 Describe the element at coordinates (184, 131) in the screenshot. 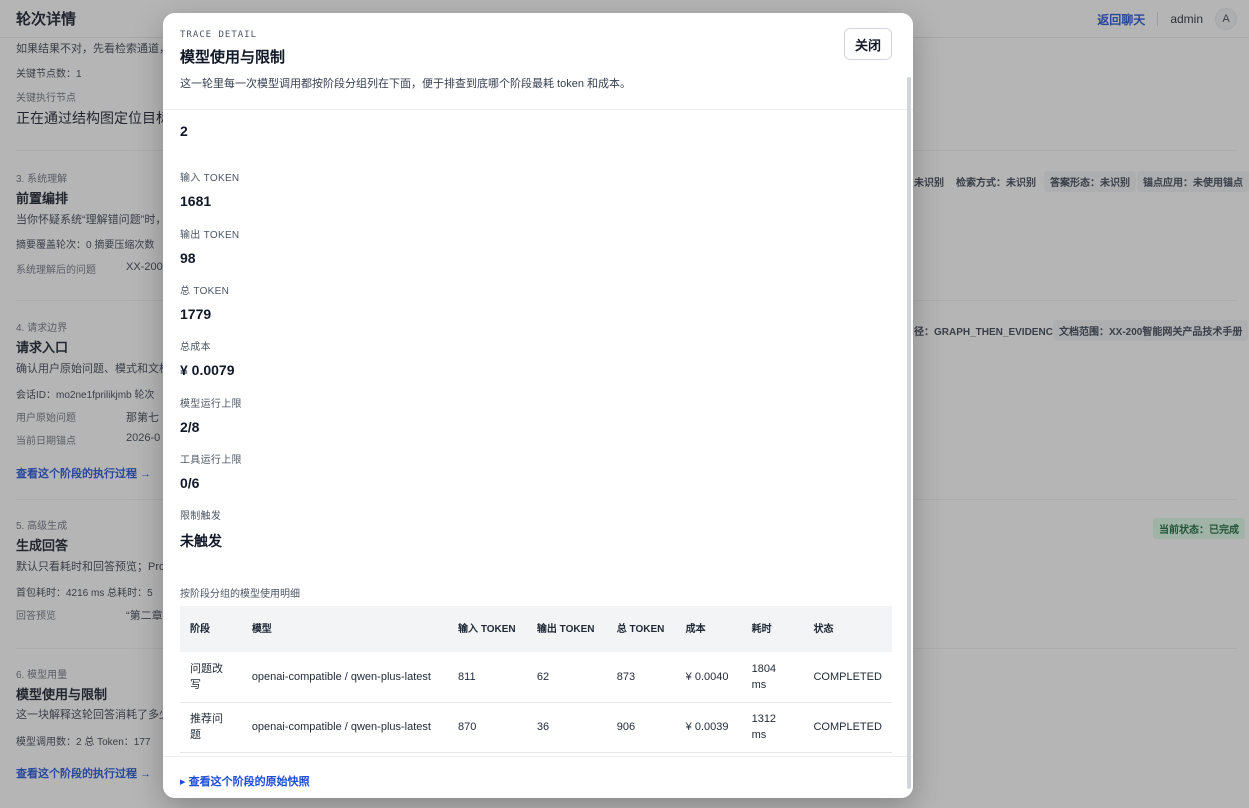

I see `field-top-value: 2` at that location.